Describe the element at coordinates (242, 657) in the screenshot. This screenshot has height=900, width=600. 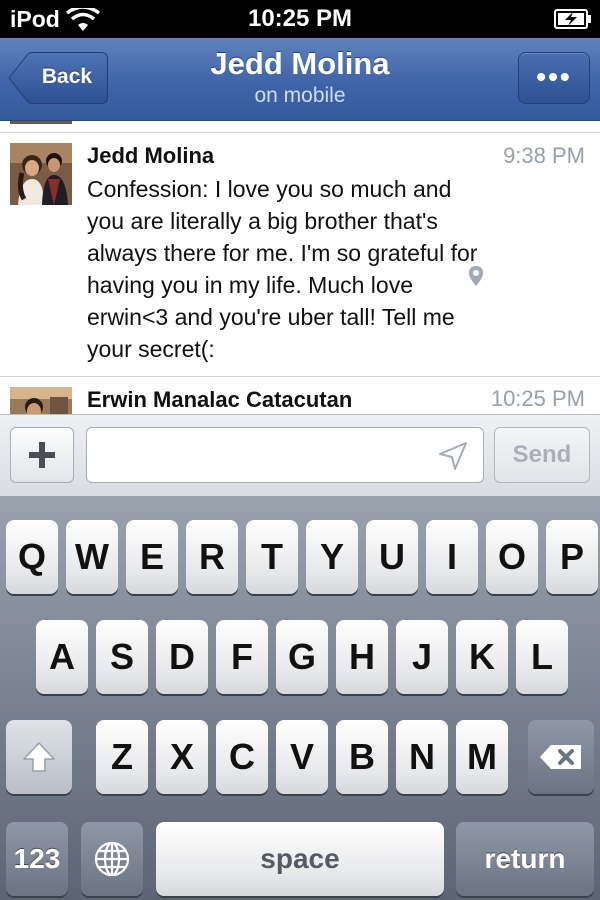
I see `key-f: F` at that location.